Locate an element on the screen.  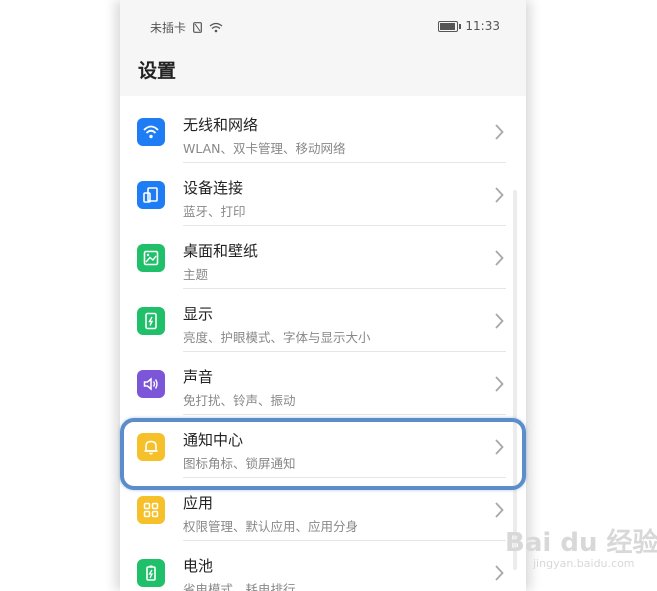
wifi-signal-icon is located at coordinates (216, 29).